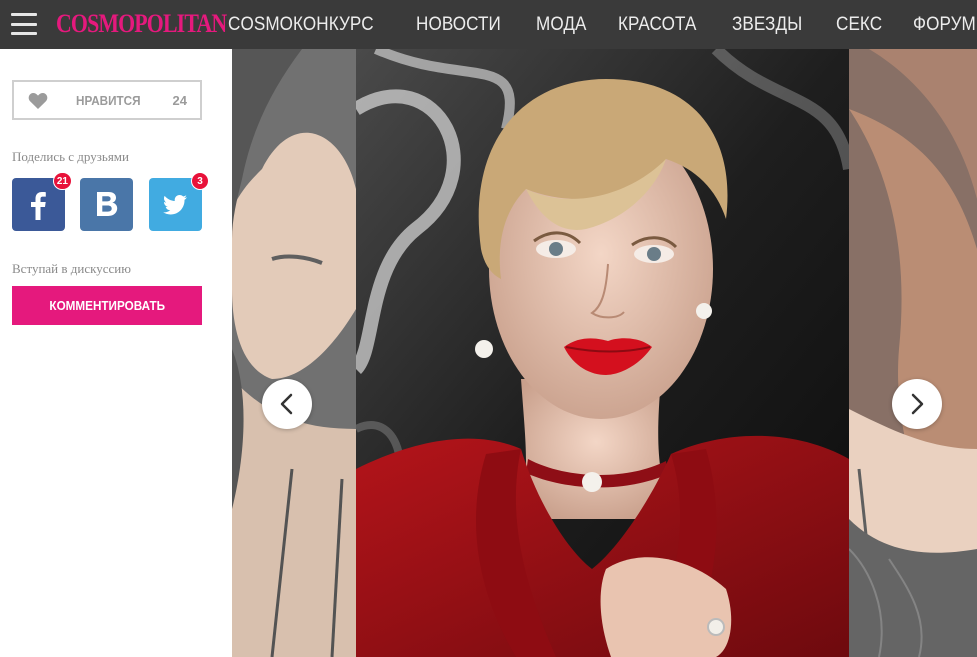  I want to click on heart-icon, so click(38, 100).